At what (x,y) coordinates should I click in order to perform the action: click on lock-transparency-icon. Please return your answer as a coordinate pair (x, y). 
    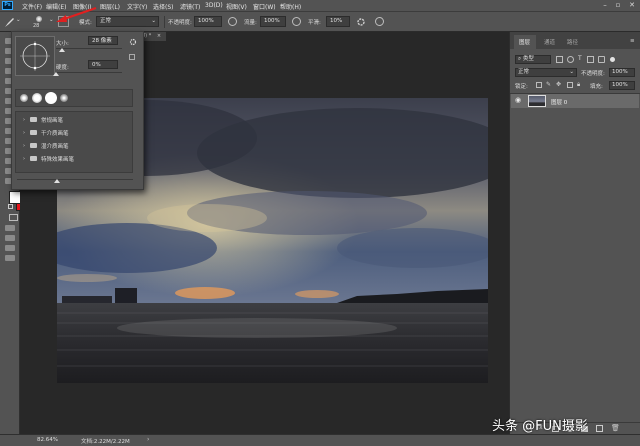
    Looking at the image, I should click on (539, 85).